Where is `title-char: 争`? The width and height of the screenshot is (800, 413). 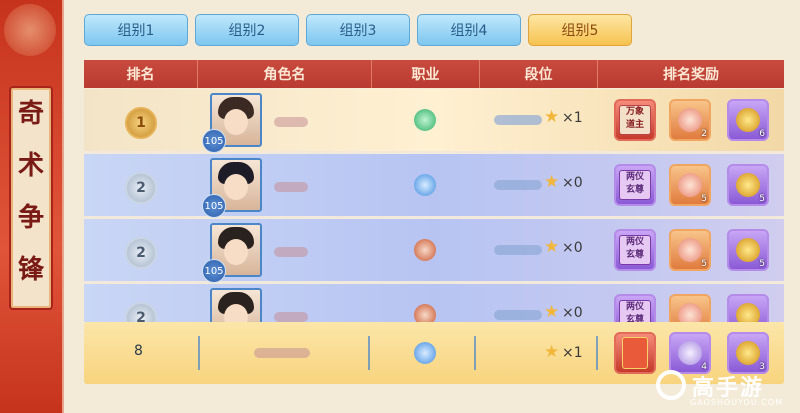
title-char: 争 is located at coordinates (30, 218).